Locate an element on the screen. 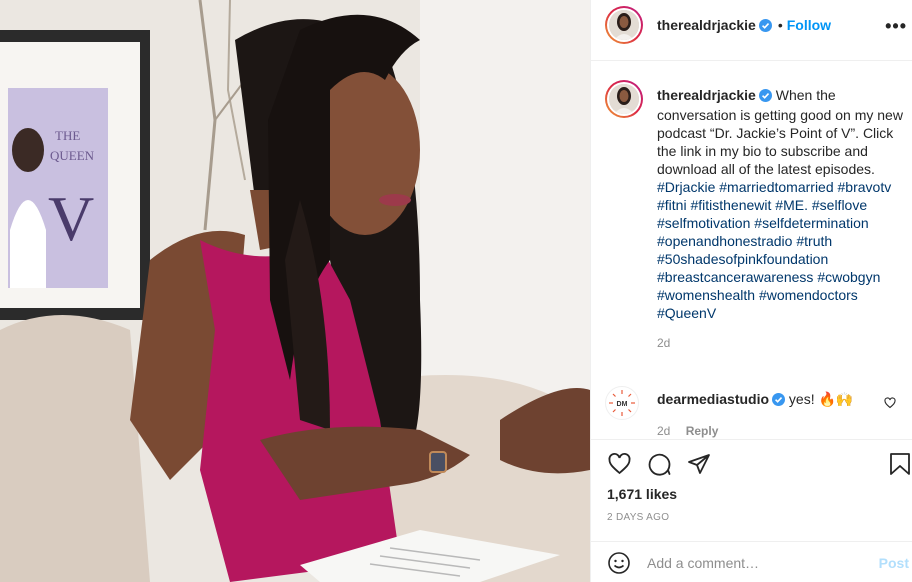  post-comment-button: Post is located at coordinates (894, 563).